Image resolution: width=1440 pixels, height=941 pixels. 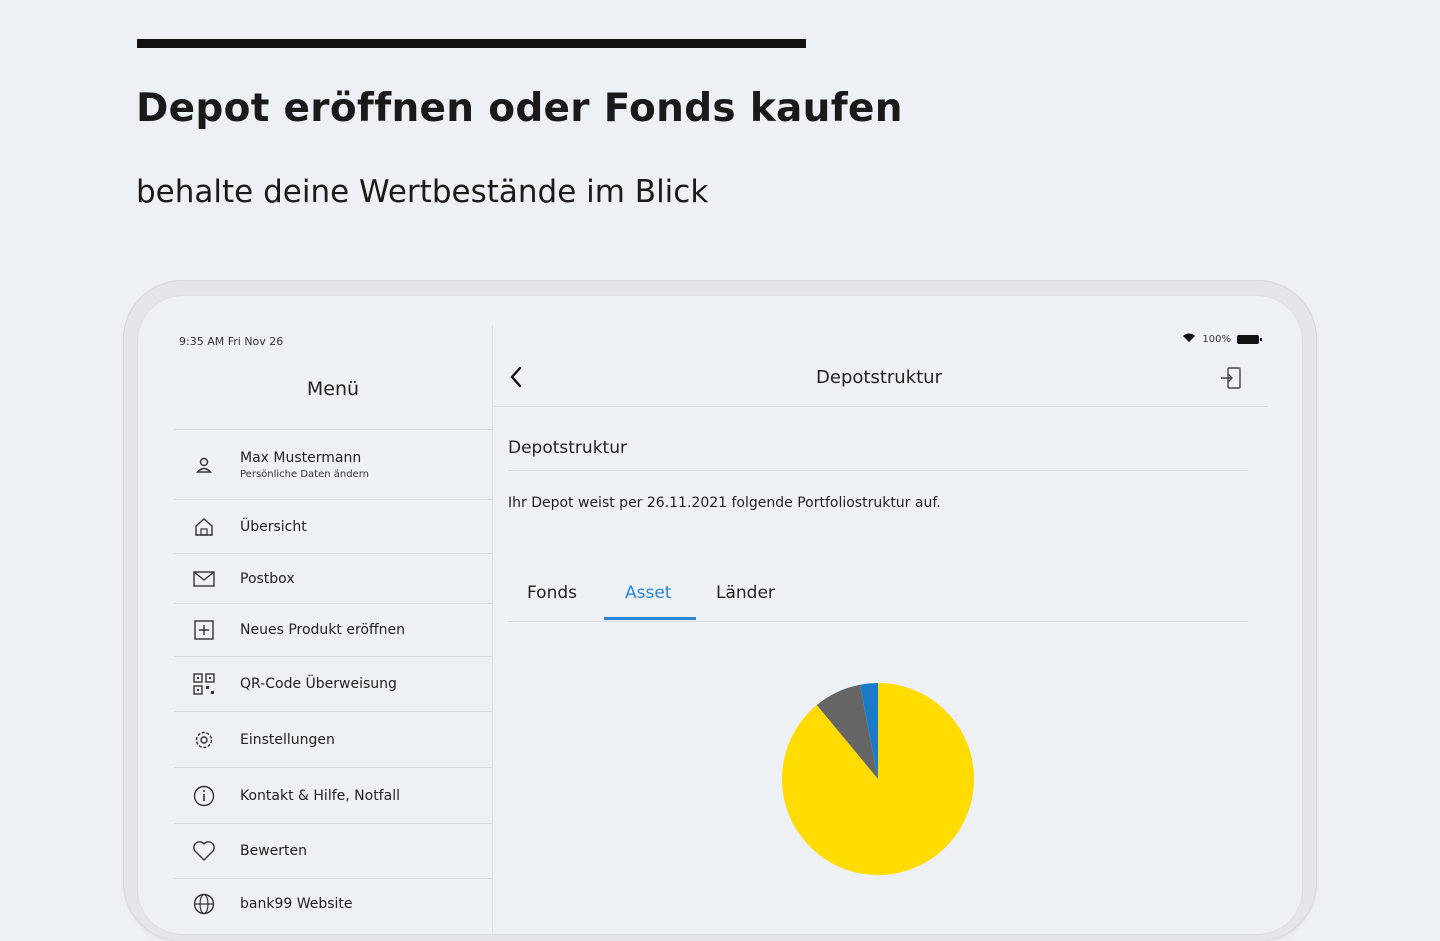 I want to click on sidebar-item-einstellungen: Einstellungen, so click(x=333, y=740).